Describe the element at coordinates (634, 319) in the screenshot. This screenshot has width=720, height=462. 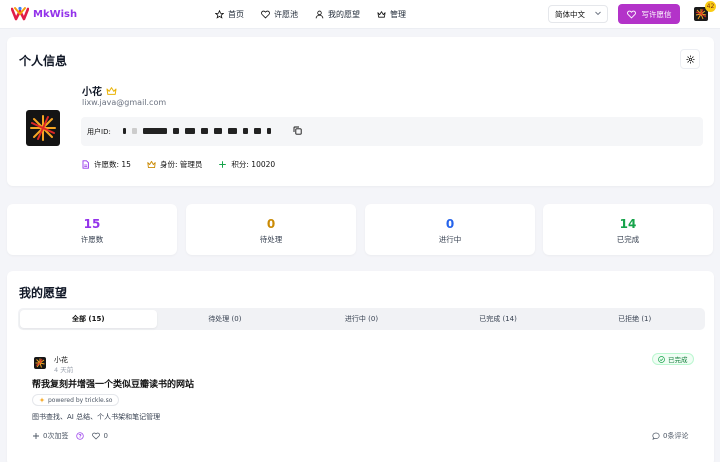
I see `tab-rejected: 已拒绝 (1)` at that location.